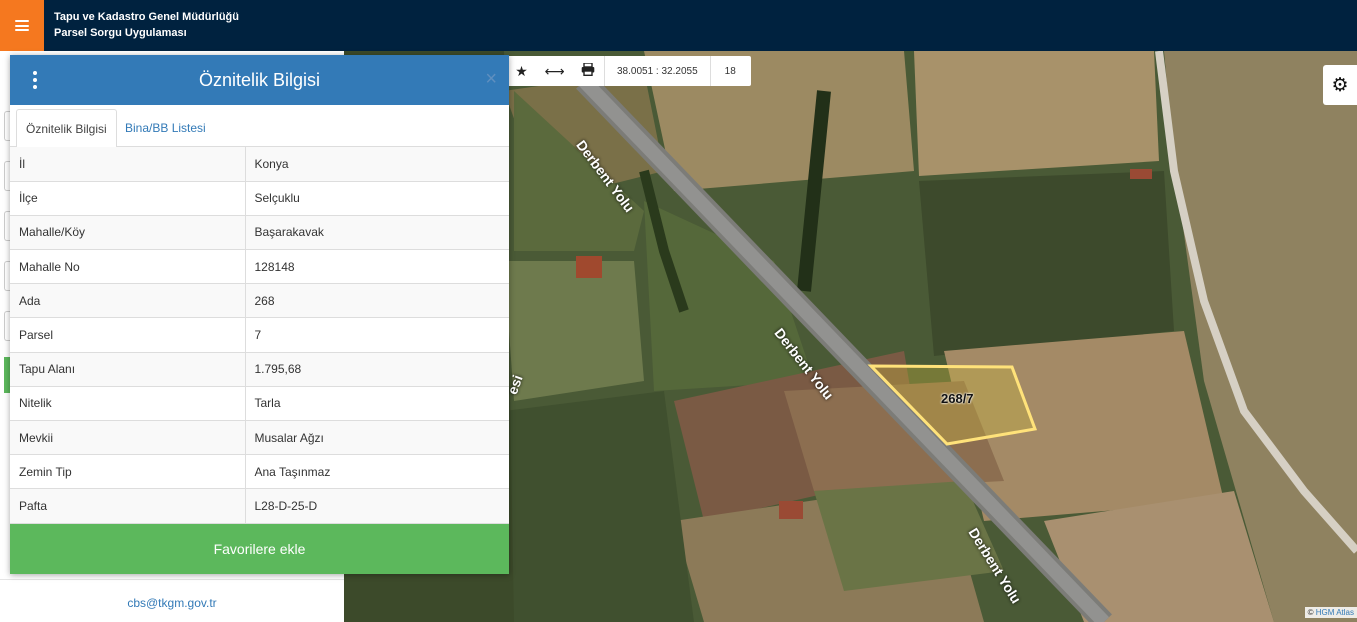  I want to click on table-row: Tapu Alanı 1.795,68, so click(259, 369).